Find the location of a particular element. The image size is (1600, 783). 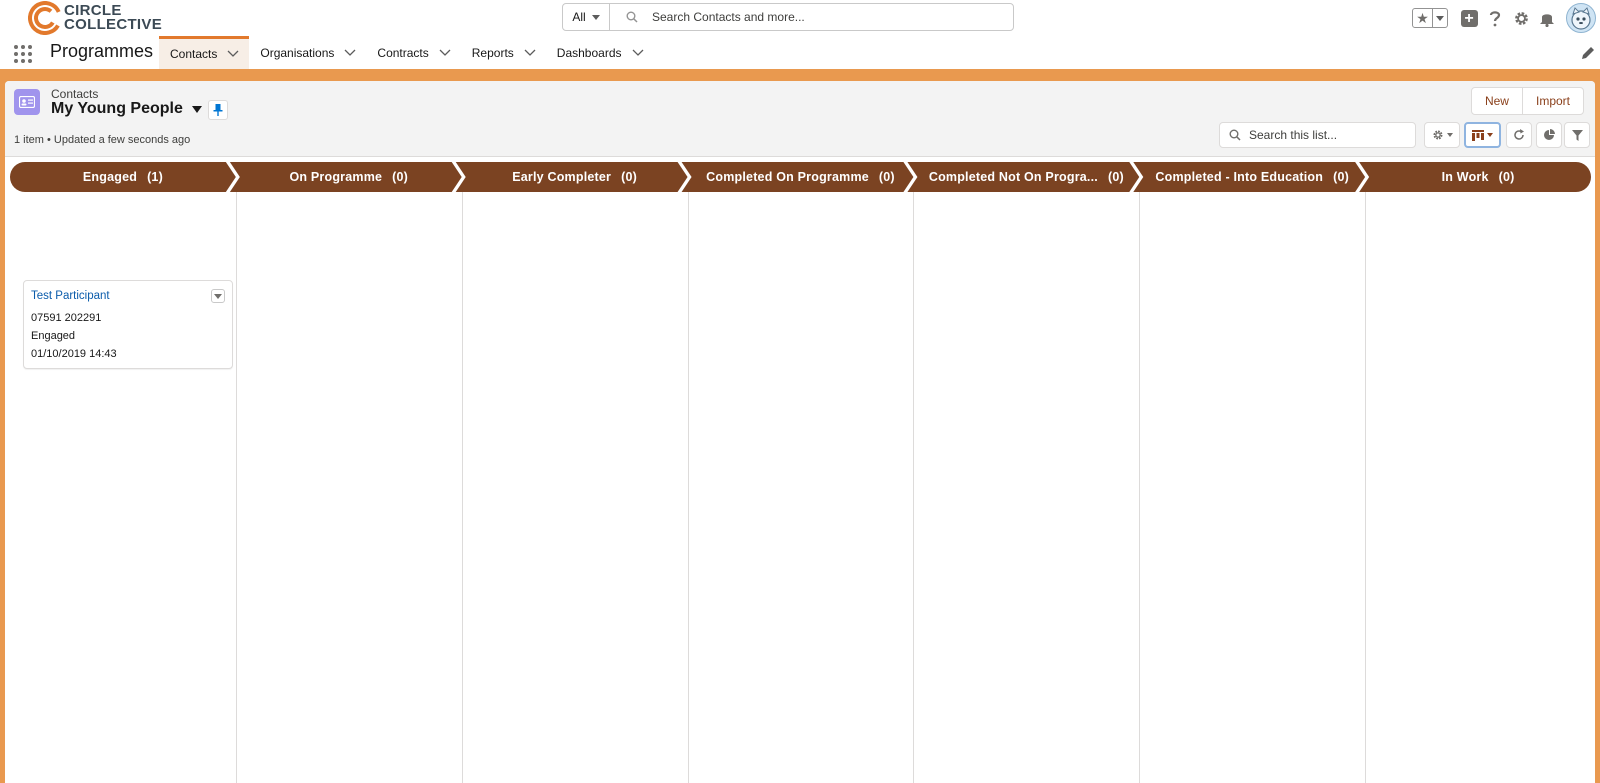

list-view-selector: My Young People is located at coordinates (126, 109).